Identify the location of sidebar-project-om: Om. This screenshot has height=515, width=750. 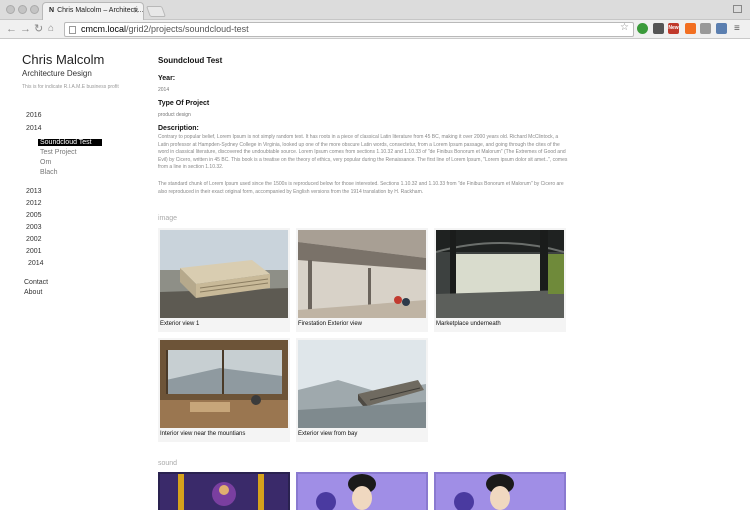
(45, 162).